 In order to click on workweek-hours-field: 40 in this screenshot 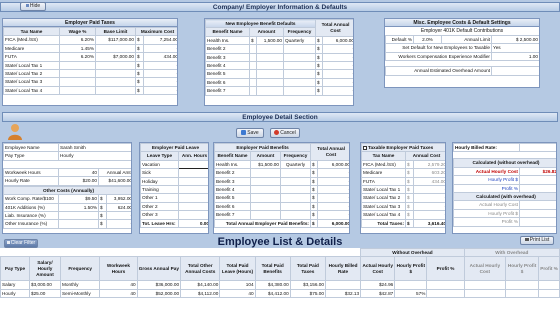, I will do `click(78, 172)`.